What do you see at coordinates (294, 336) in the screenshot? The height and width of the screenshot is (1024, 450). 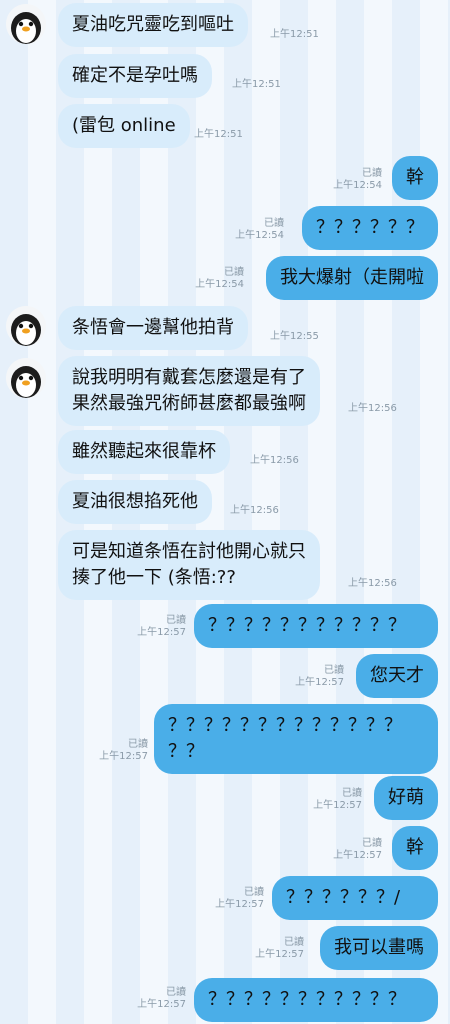 I see `message-time: 上午12:55` at bounding box center [294, 336].